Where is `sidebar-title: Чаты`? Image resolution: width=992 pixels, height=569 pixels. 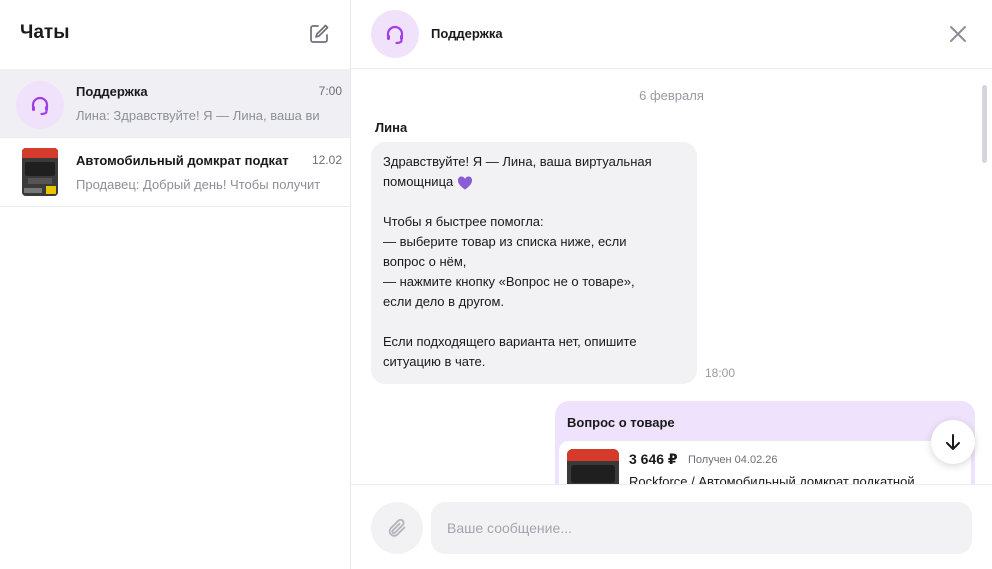
sidebar-title: Чаты is located at coordinates (45, 32).